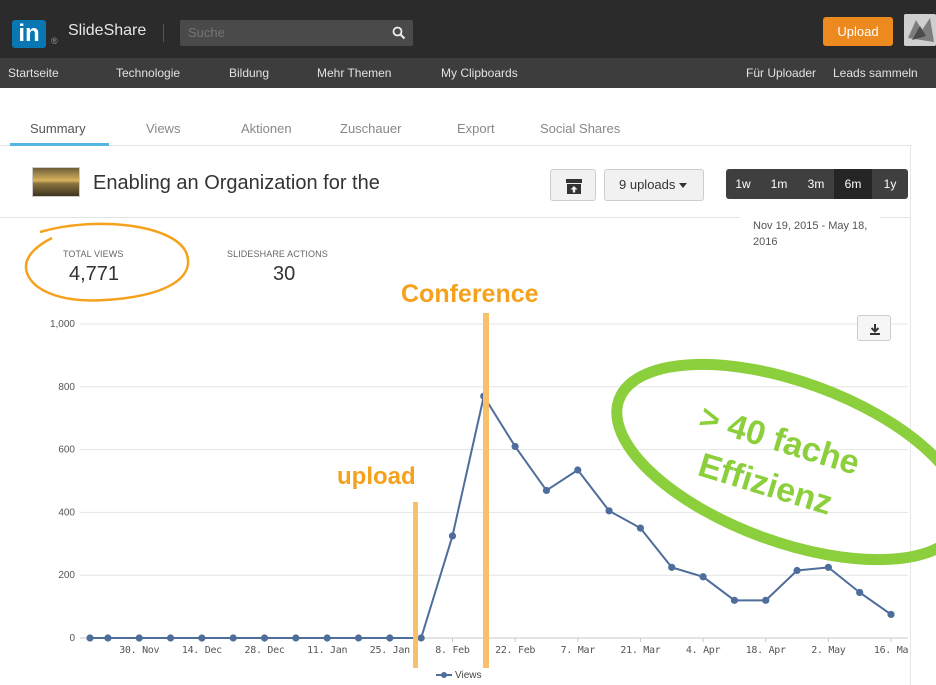 The image size is (936, 685). Describe the element at coordinates (277, 254) in the screenshot. I see `slideshare-actions-label: SLIDESHARE ACTIONS` at that location.